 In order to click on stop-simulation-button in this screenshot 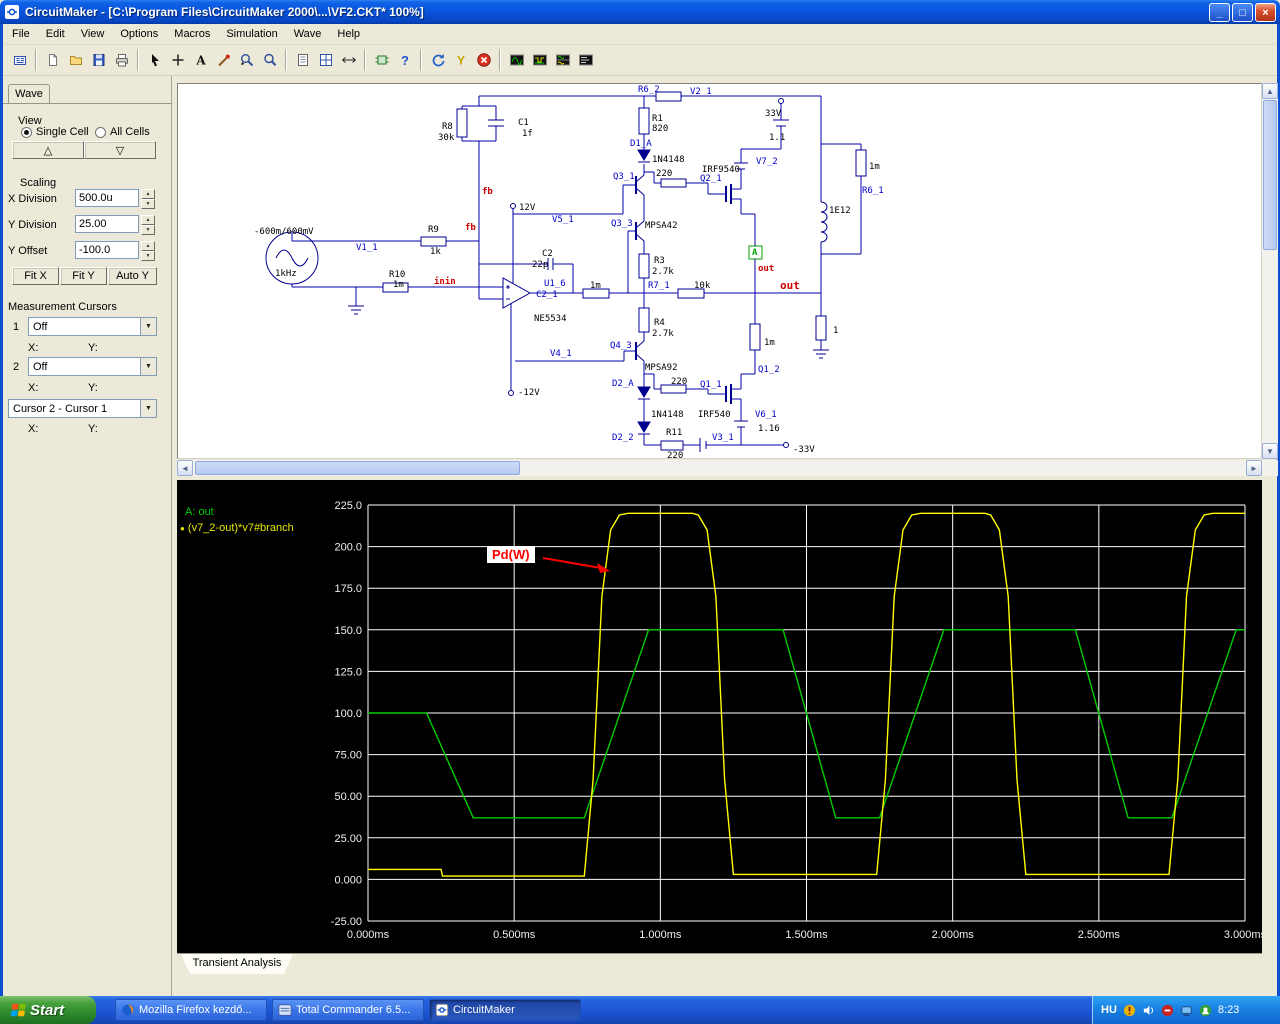, I will do `click(483, 60)`.